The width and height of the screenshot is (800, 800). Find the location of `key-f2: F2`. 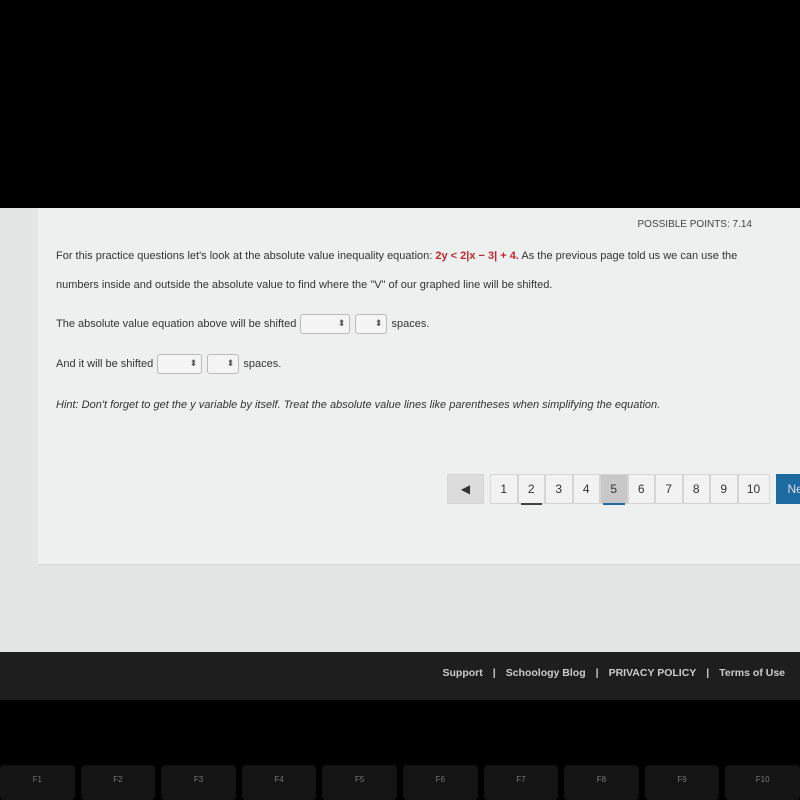

key-f2: F2 is located at coordinates (118, 782).